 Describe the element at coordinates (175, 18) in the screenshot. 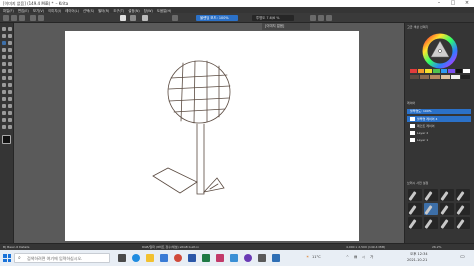

I see `blend-mode-icon` at that location.